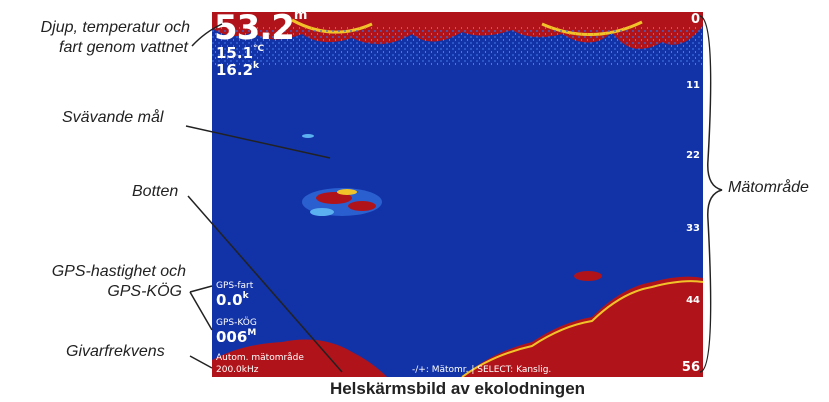 This screenshot has height=402, width=829. What do you see at coordinates (201, 362) in the screenshot?
I see `leader-frequency` at bounding box center [201, 362].